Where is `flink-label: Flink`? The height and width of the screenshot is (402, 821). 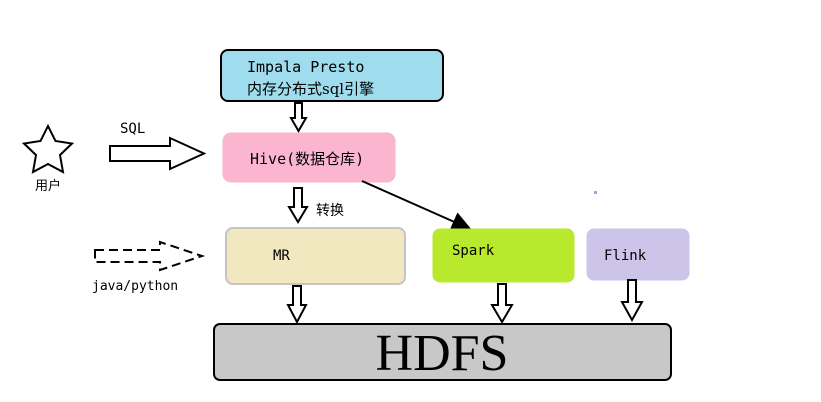
flink-label: Flink is located at coordinates (625, 256).